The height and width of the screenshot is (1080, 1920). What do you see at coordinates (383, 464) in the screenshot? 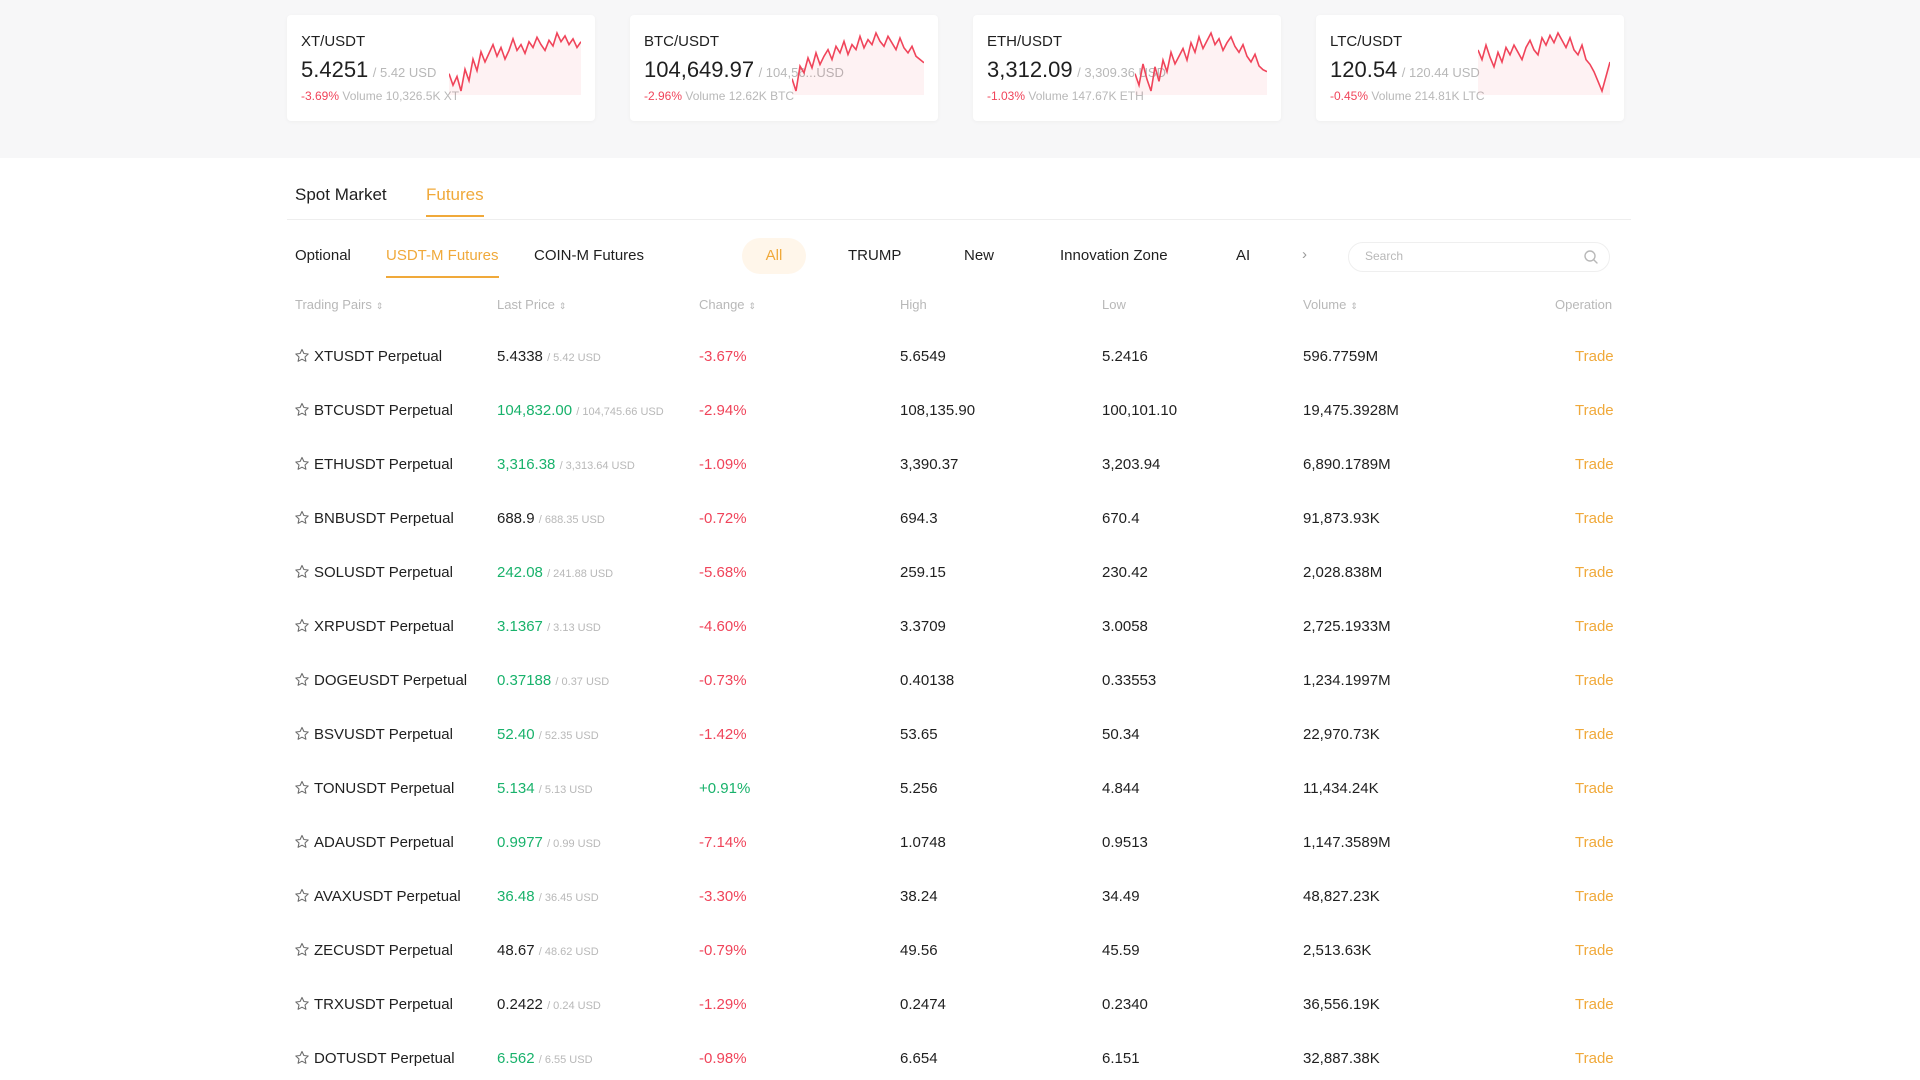
I see `pair-name: ETHUSDT Perpetual` at bounding box center [383, 464].